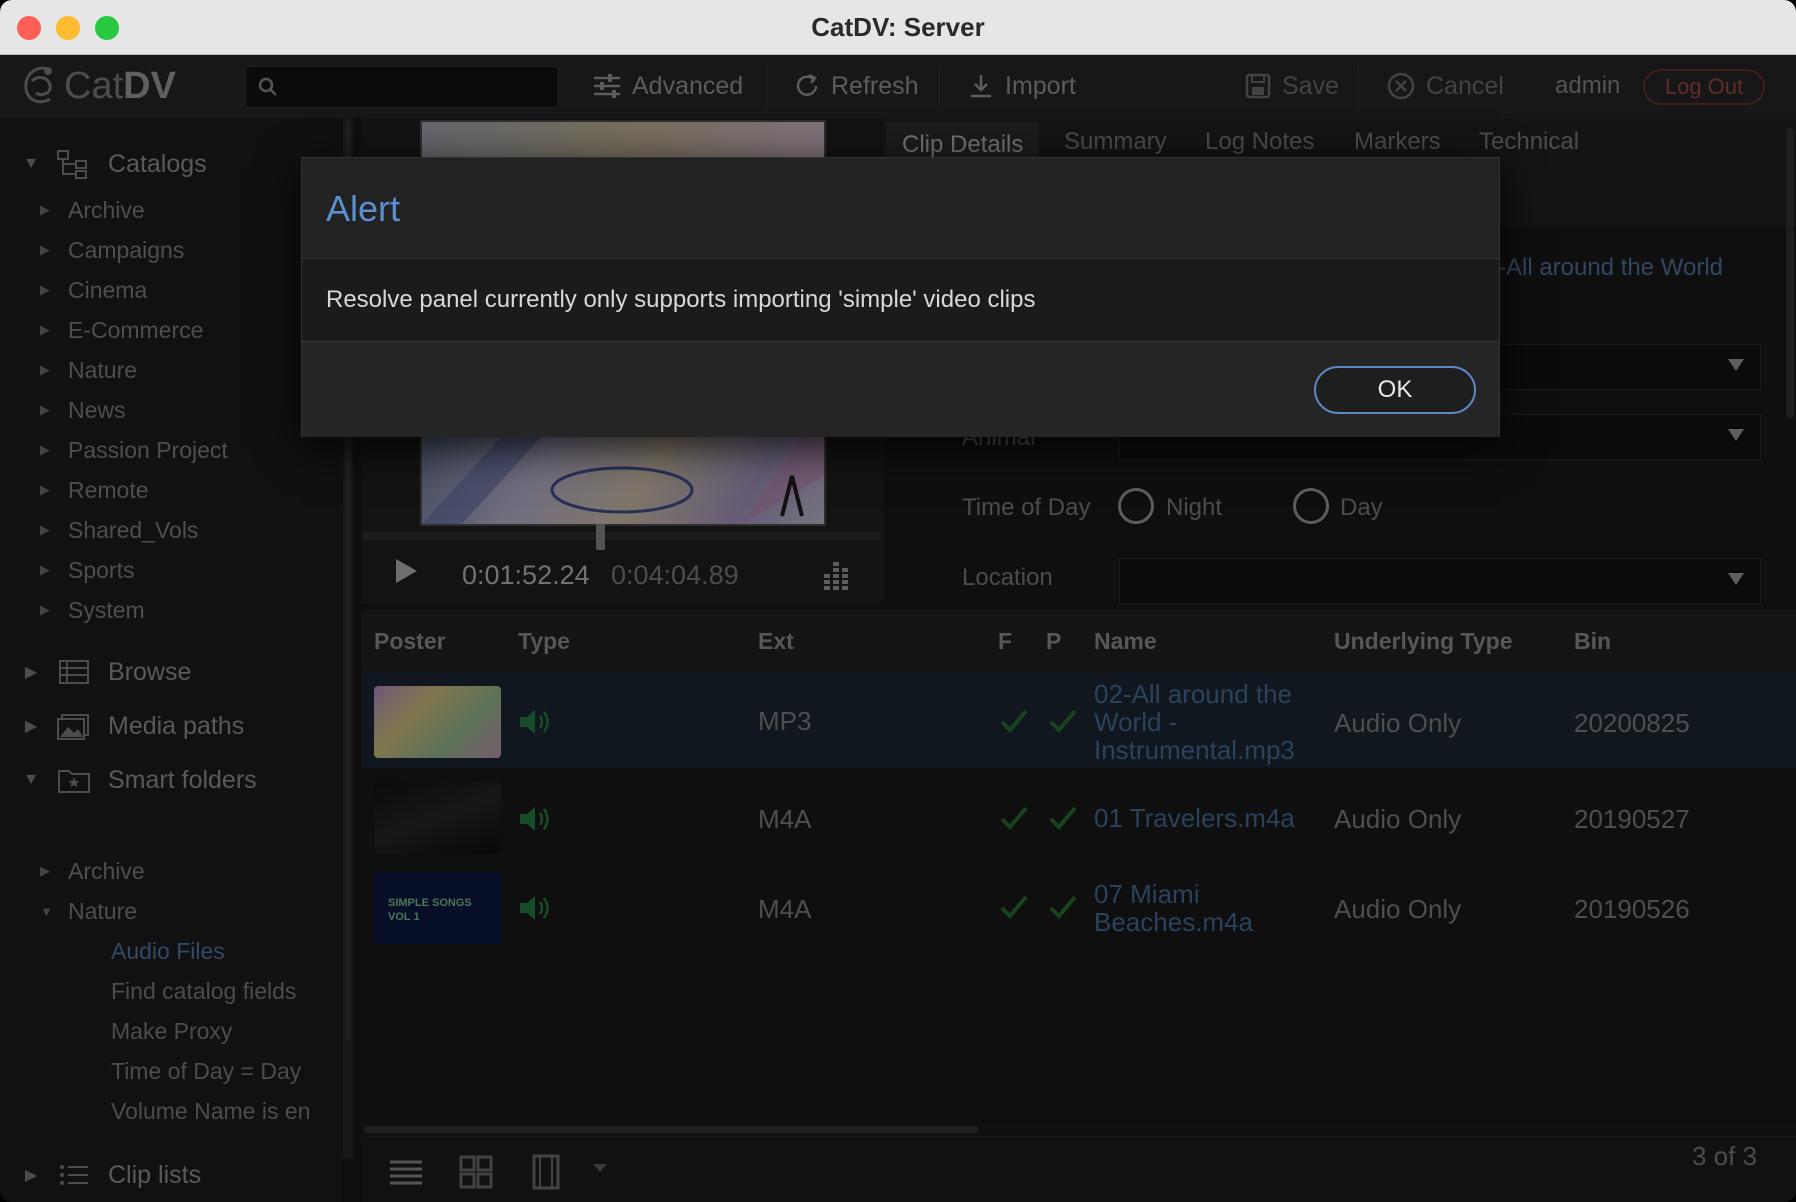  I want to click on title-bar: CatDV: Server, so click(898, 27).